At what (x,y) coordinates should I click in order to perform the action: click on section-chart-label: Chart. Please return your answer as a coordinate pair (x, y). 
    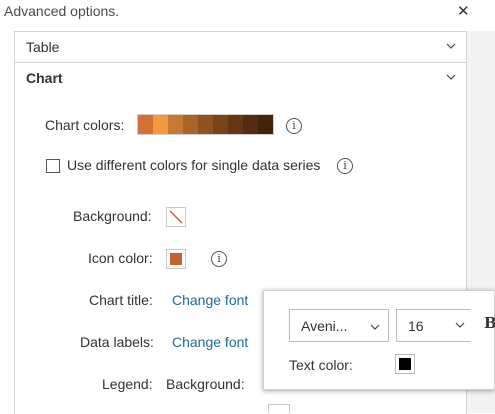
    Looking at the image, I should click on (44, 78).